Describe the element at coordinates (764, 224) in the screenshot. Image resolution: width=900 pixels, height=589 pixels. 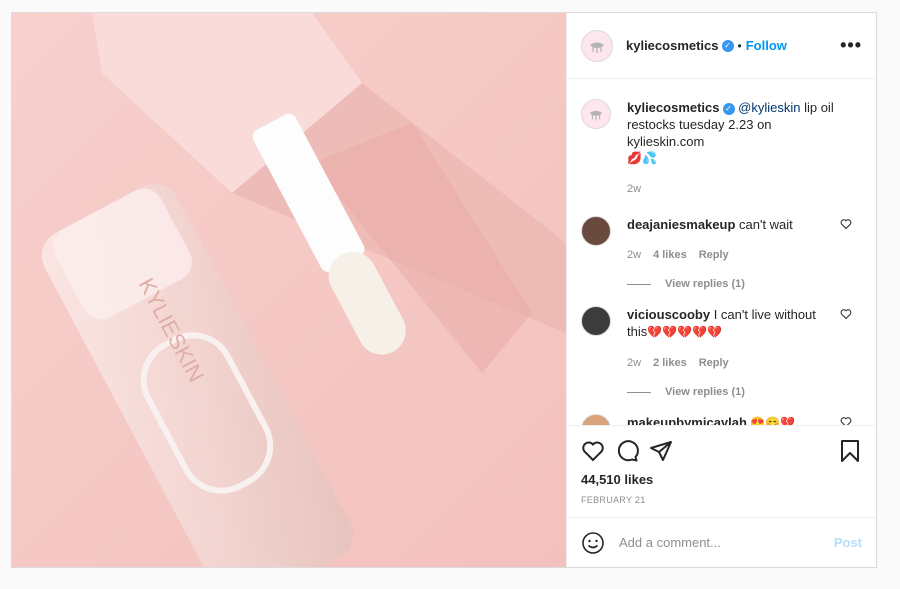
I see `comment-text: can't wait` at that location.